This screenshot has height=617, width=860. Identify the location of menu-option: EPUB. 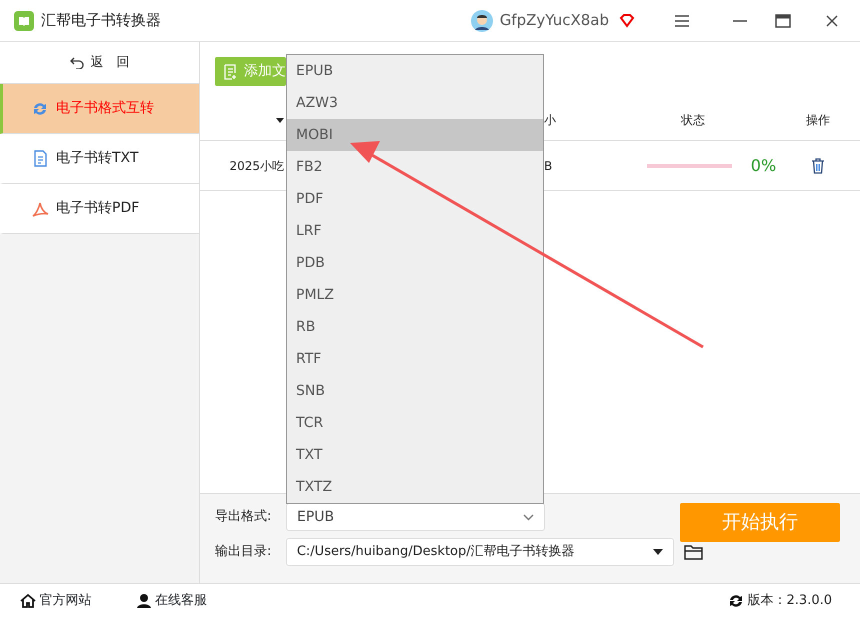
(415, 71).